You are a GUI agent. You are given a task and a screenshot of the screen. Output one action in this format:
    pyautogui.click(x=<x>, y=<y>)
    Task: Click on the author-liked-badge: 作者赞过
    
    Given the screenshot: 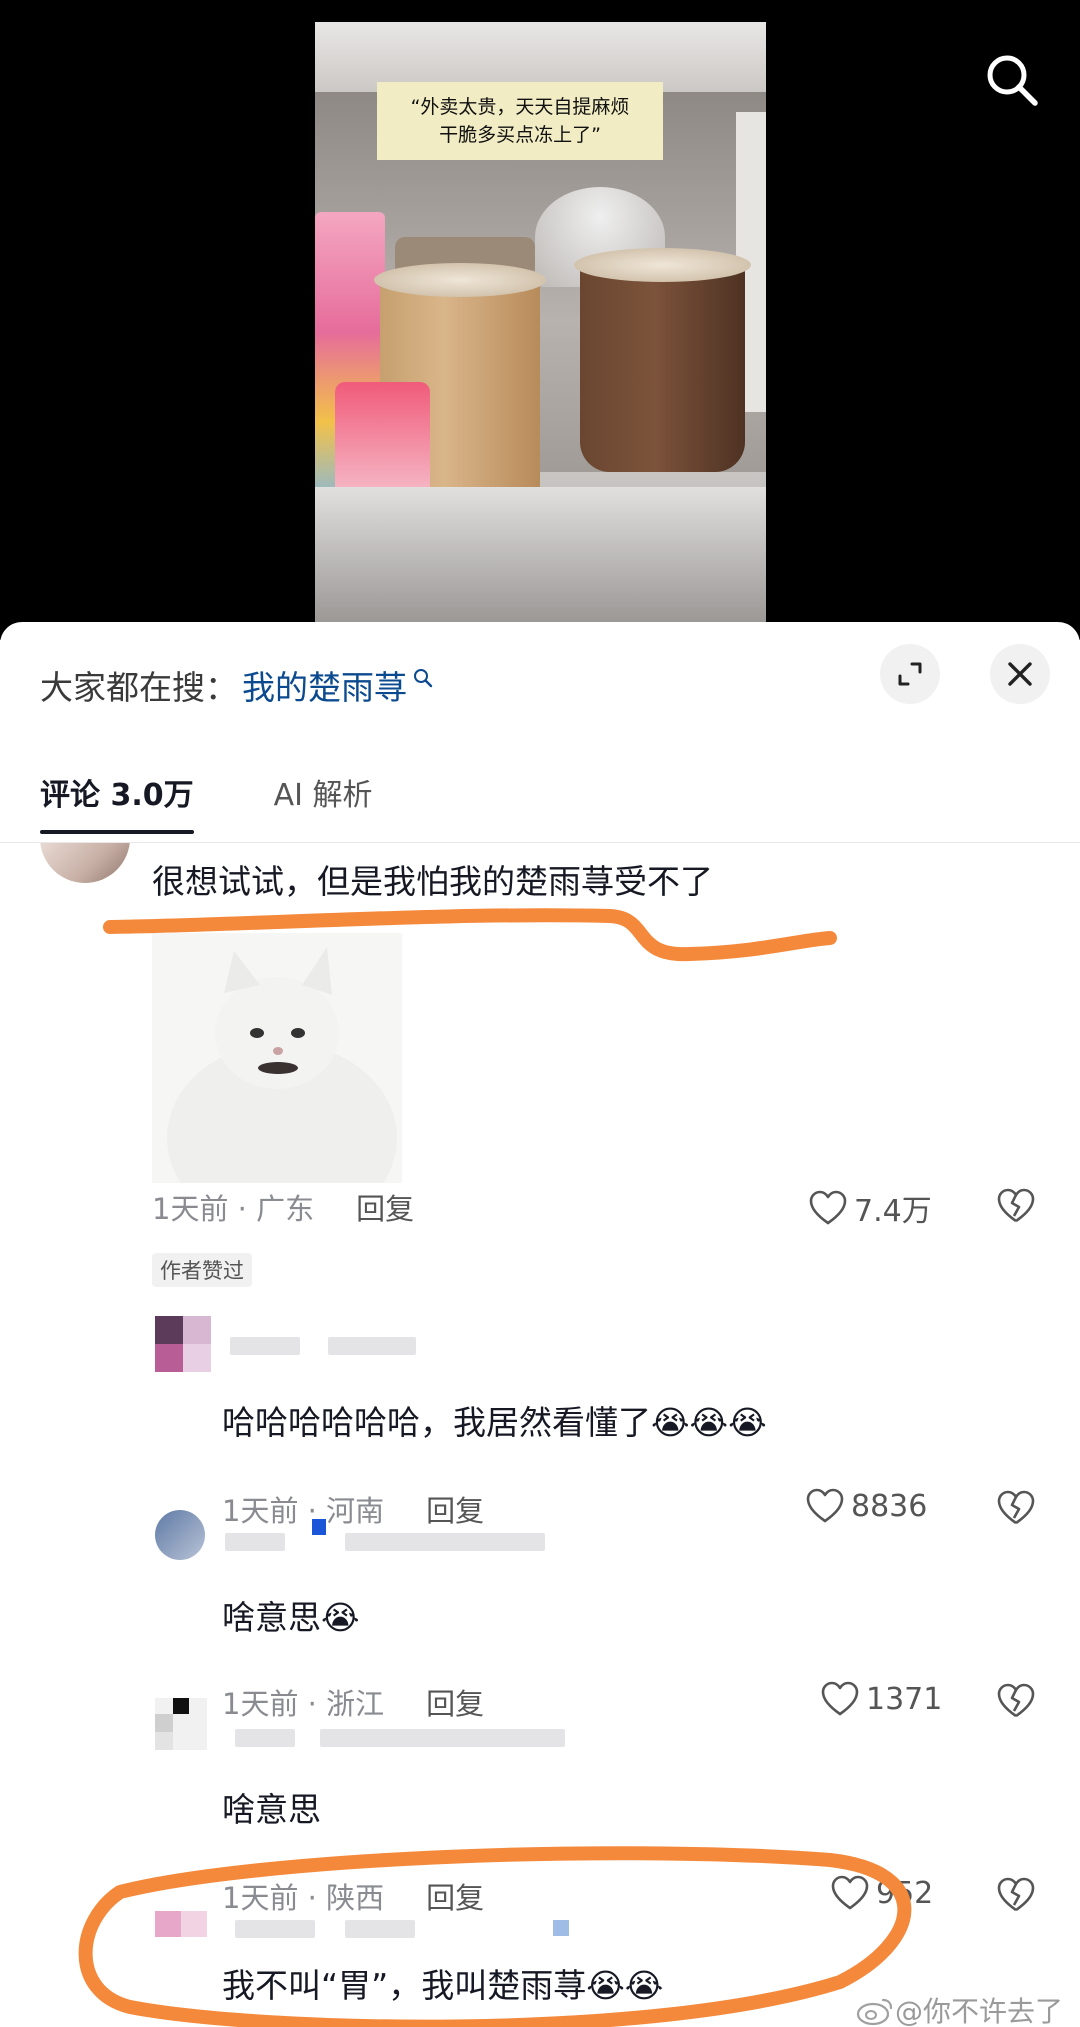 What is the action you would take?
    pyautogui.click(x=202, y=1270)
    